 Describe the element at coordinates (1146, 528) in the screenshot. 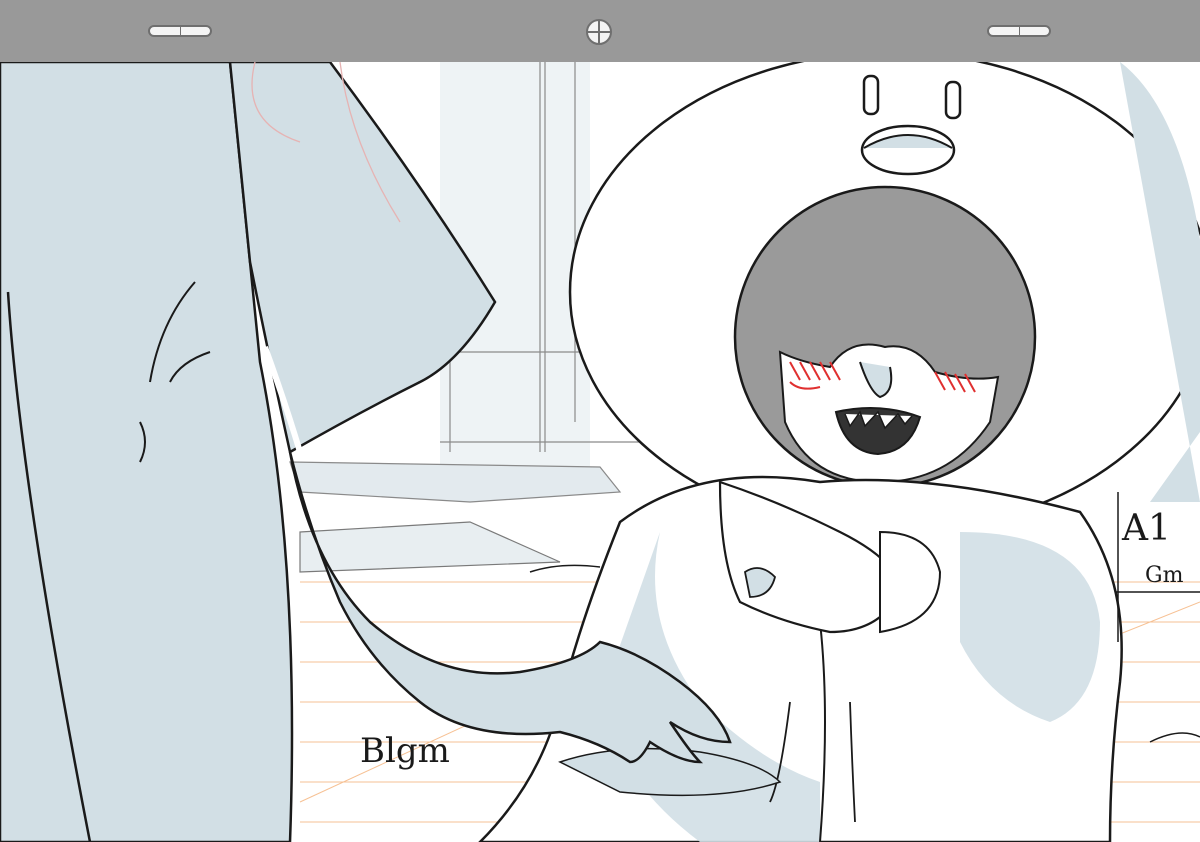

I see `annotation-layer-a: A1` at that location.